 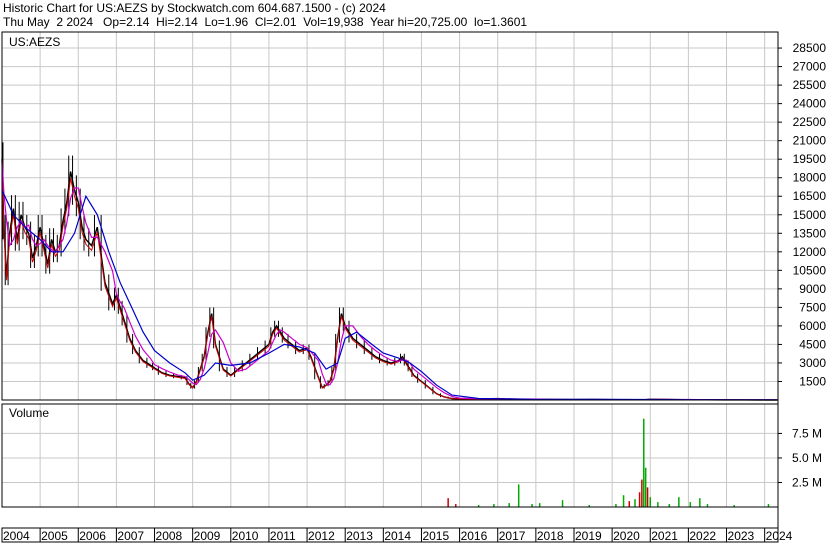 I want to click on x-tick-label: 2016, so click(x=474, y=536).